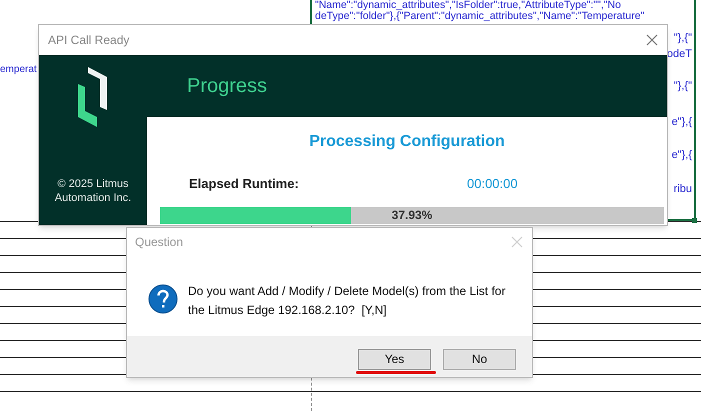 The image size is (701, 411). I want to click on progress-percent: 37.93%, so click(412, 215).